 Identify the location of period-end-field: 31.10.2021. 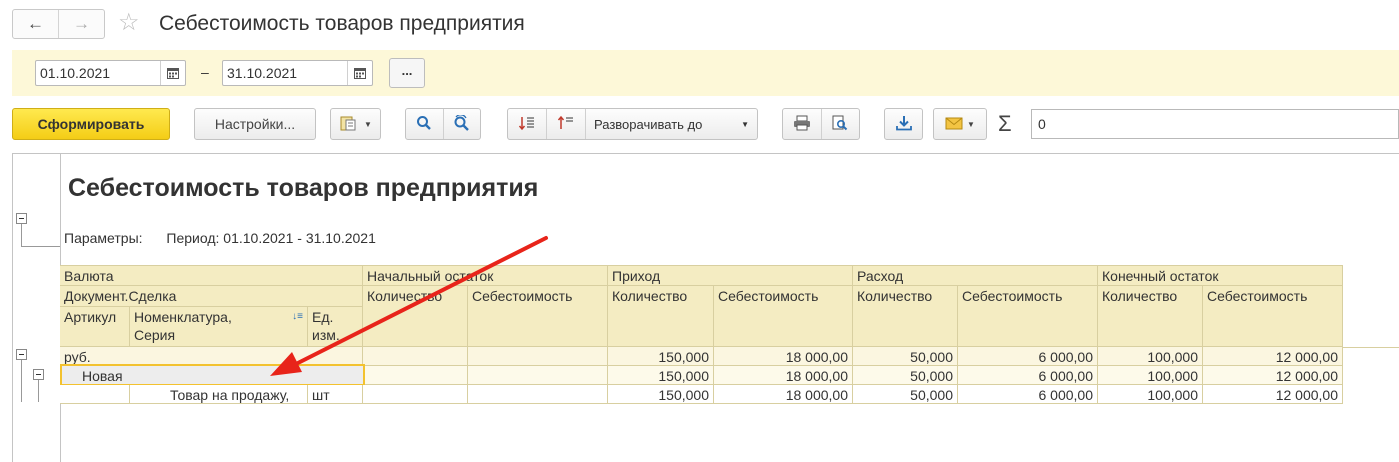
(297, 73).